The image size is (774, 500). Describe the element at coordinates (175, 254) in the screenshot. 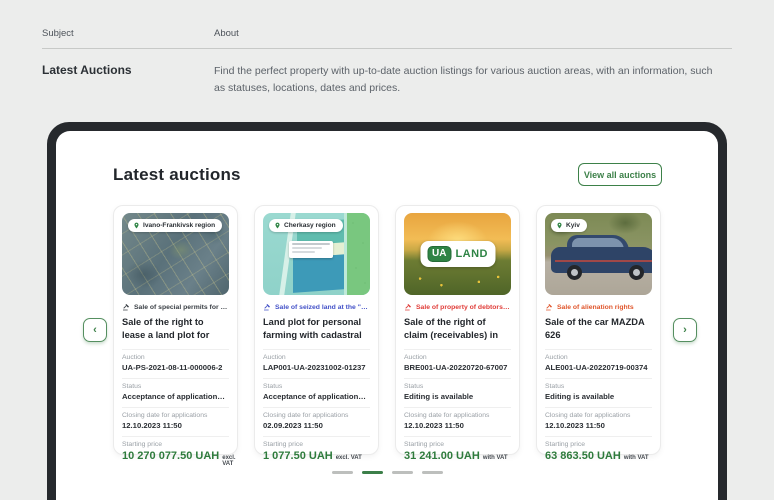

I see `auction-image-satellite-map: Ivano-Frankivsk region` at that location.